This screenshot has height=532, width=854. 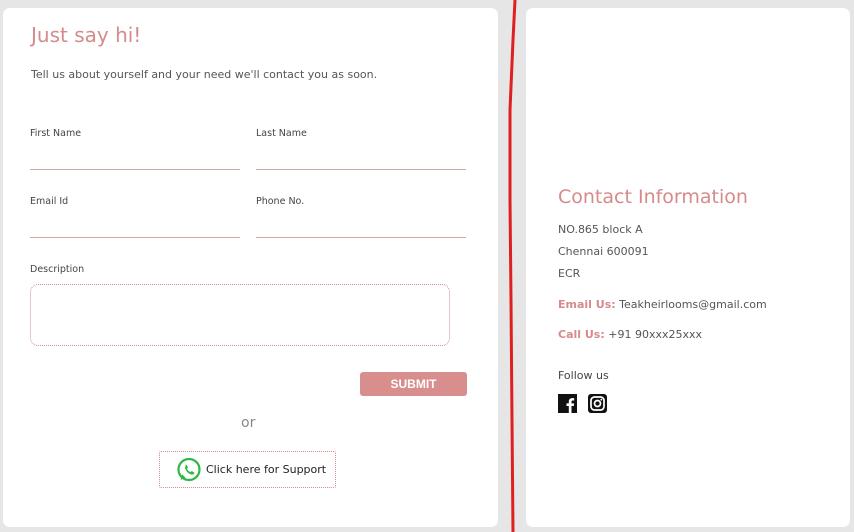 I want to click on phone-label: Phone No., so click(x=280, y=201).